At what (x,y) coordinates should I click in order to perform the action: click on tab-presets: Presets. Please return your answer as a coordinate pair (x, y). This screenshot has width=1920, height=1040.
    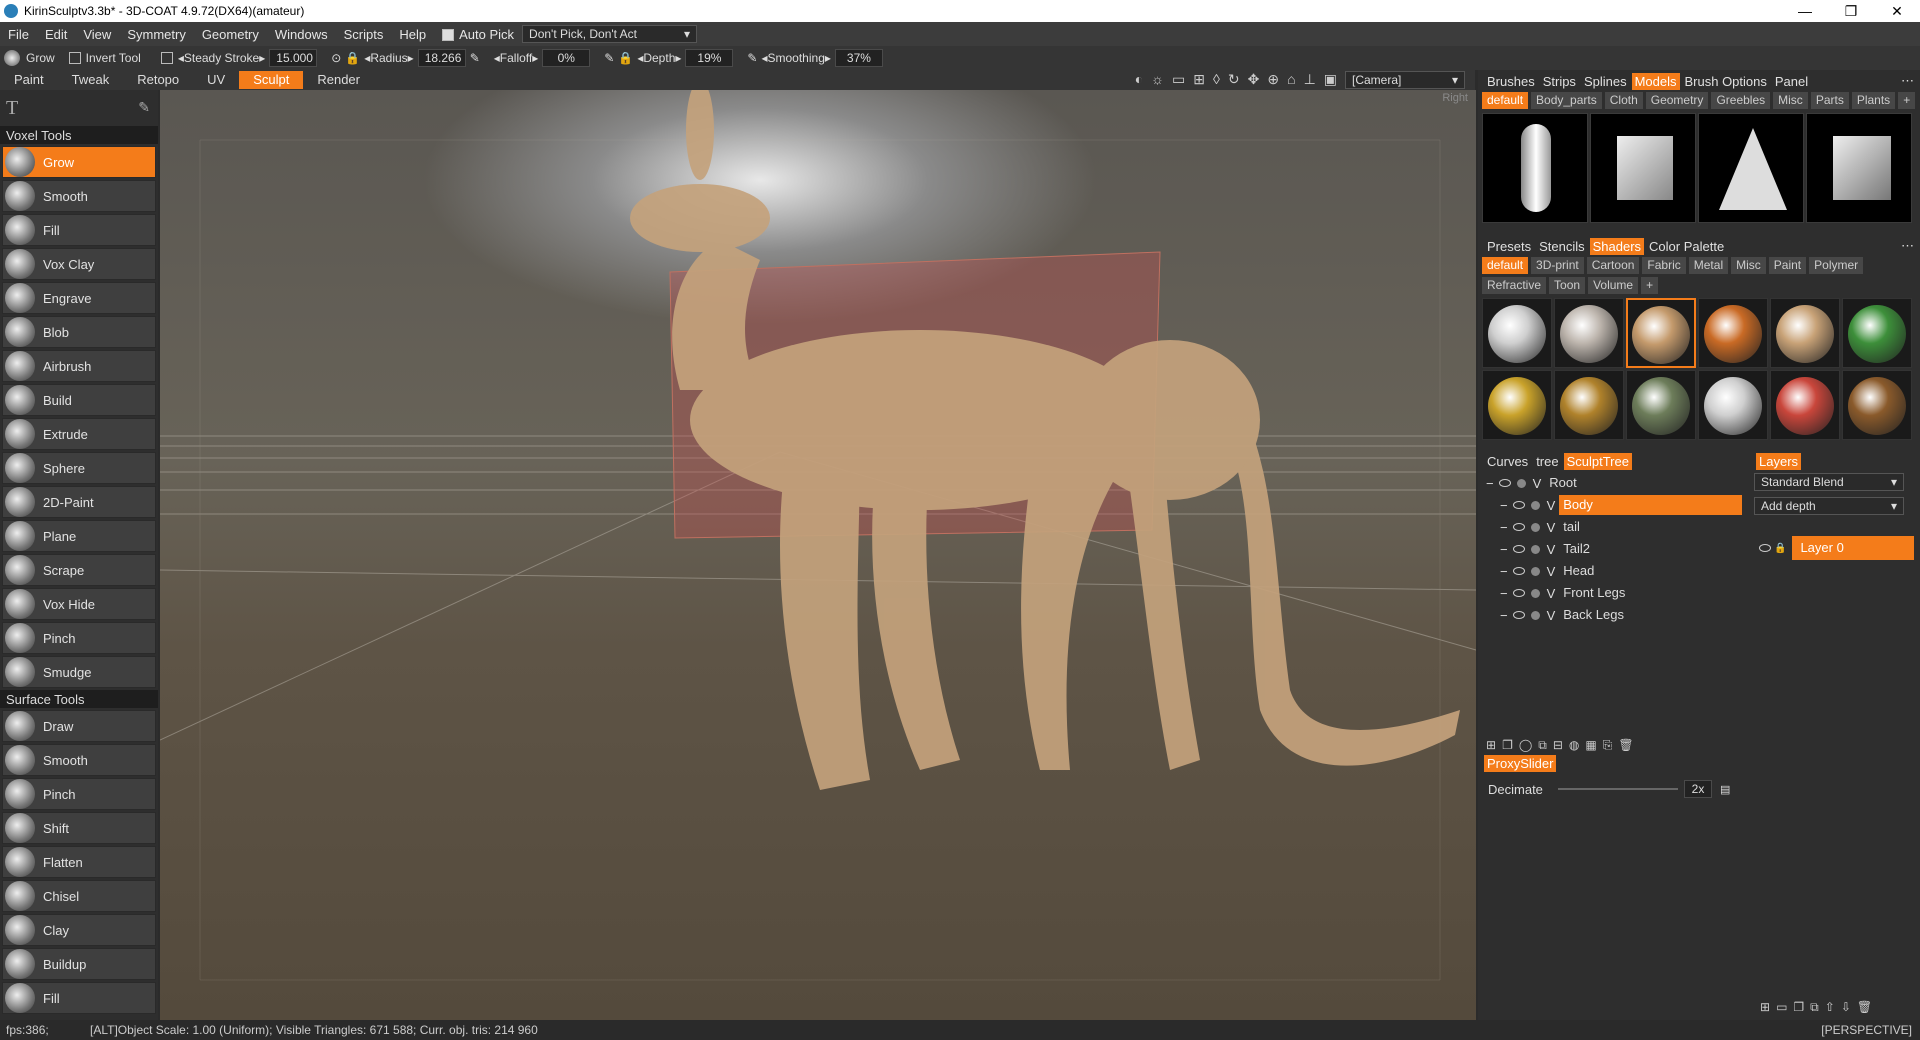
    Looking at the image, I should click on (1509, 246).